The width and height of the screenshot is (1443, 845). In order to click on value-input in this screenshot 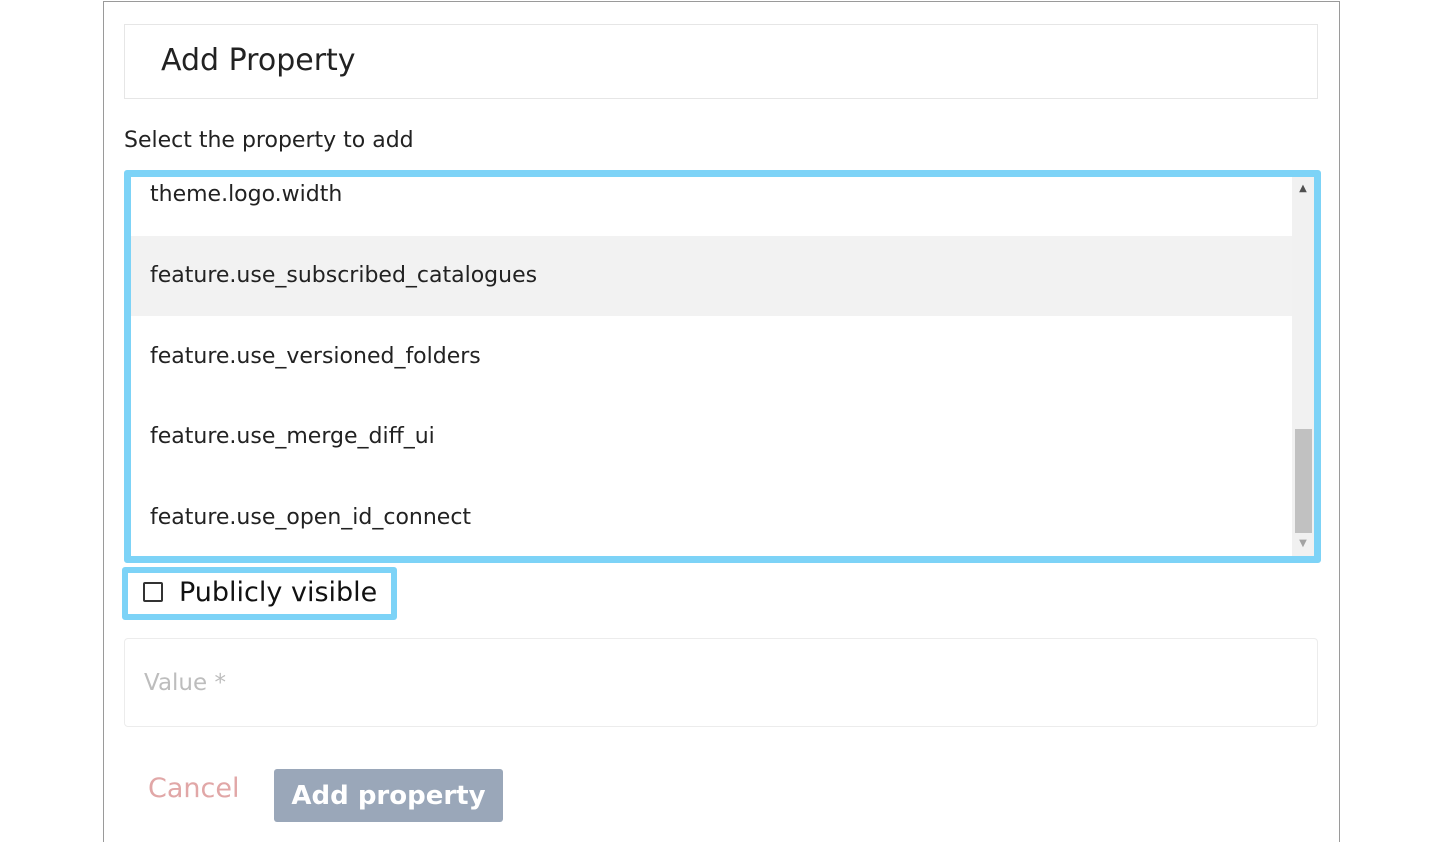, I will do `click(721, 682)`.